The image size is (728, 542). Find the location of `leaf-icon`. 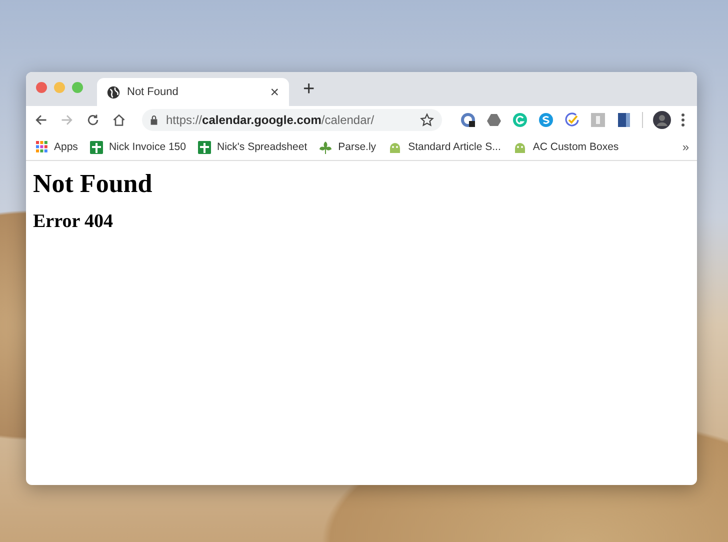

leaf-icon is located at coordinates (325, 147).